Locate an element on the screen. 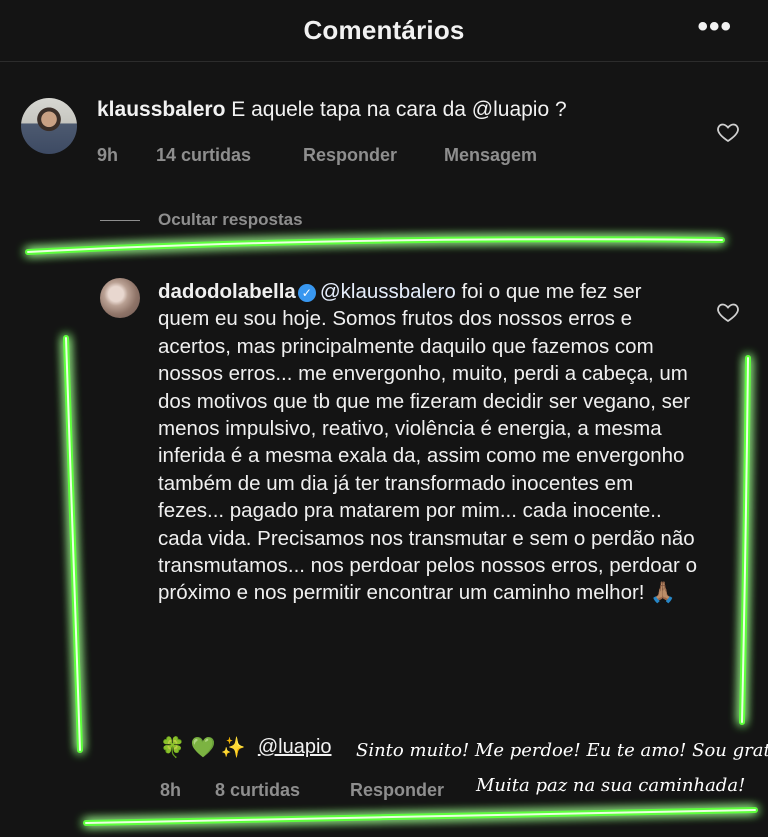 The image size is (768, 837). highlight-line-right is located at coordinates (745, 540).